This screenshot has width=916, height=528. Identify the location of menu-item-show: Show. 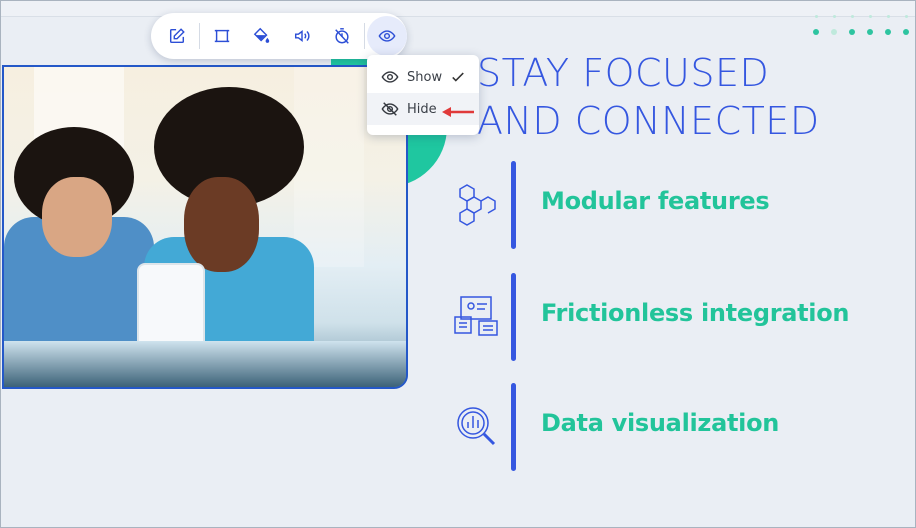
(423, 77).